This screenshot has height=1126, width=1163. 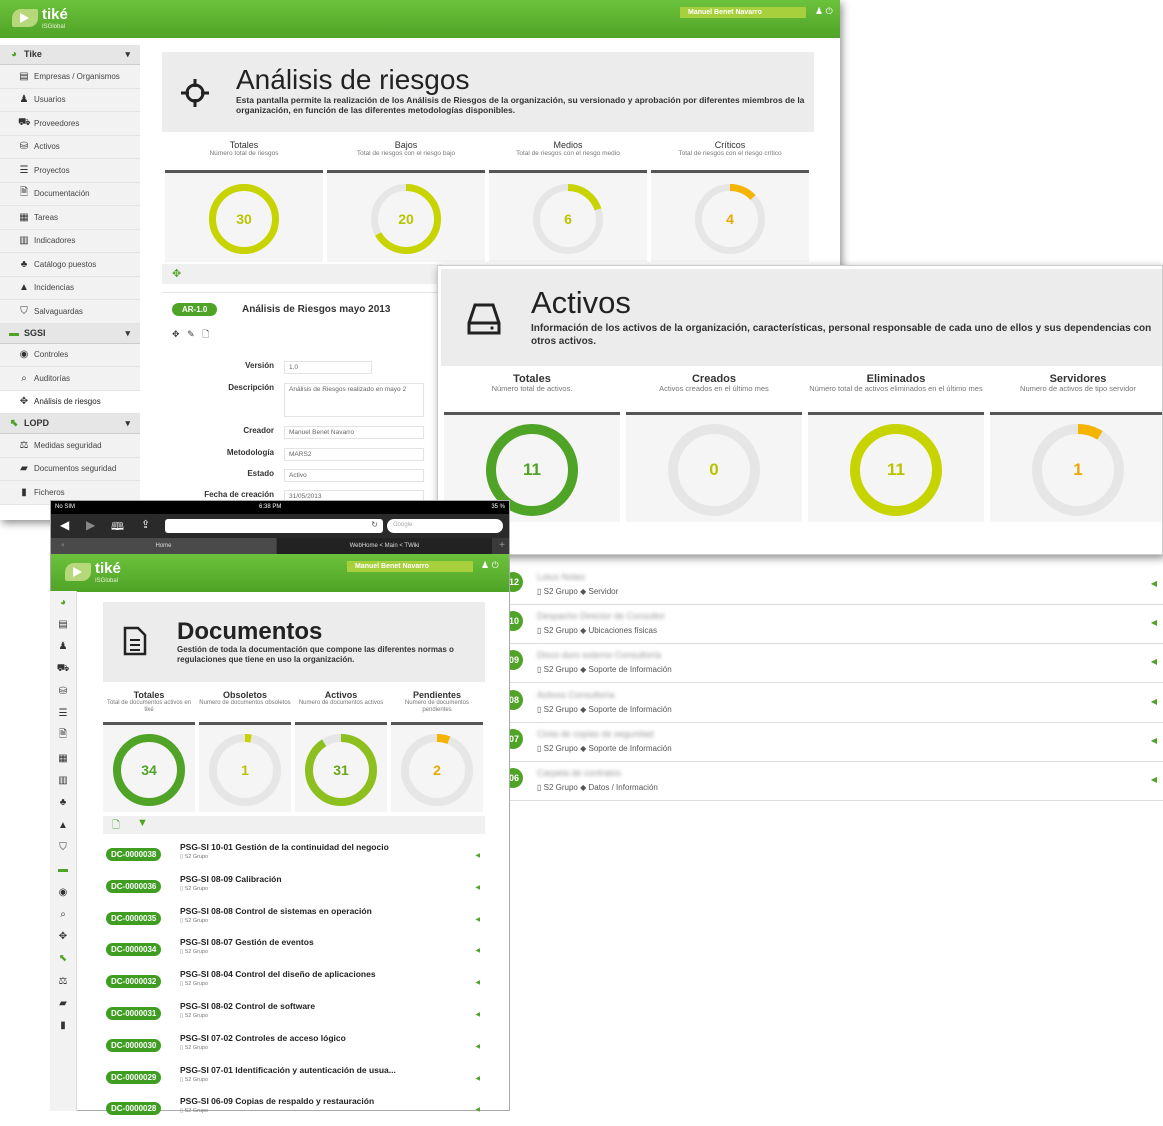 I want to click on sidebar-icon: ✥, so click(x=63, y=936).